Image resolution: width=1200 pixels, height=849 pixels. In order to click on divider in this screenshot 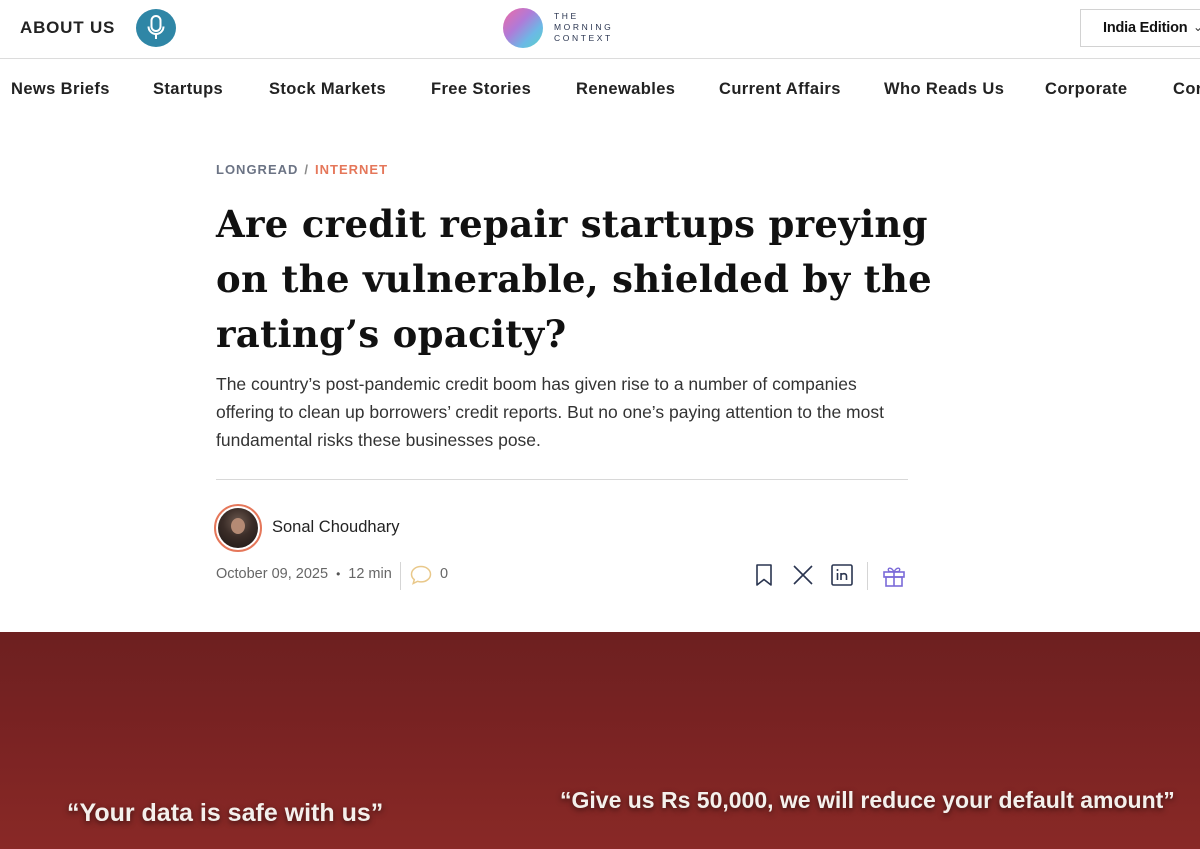, I will do `click(562, 479)`.